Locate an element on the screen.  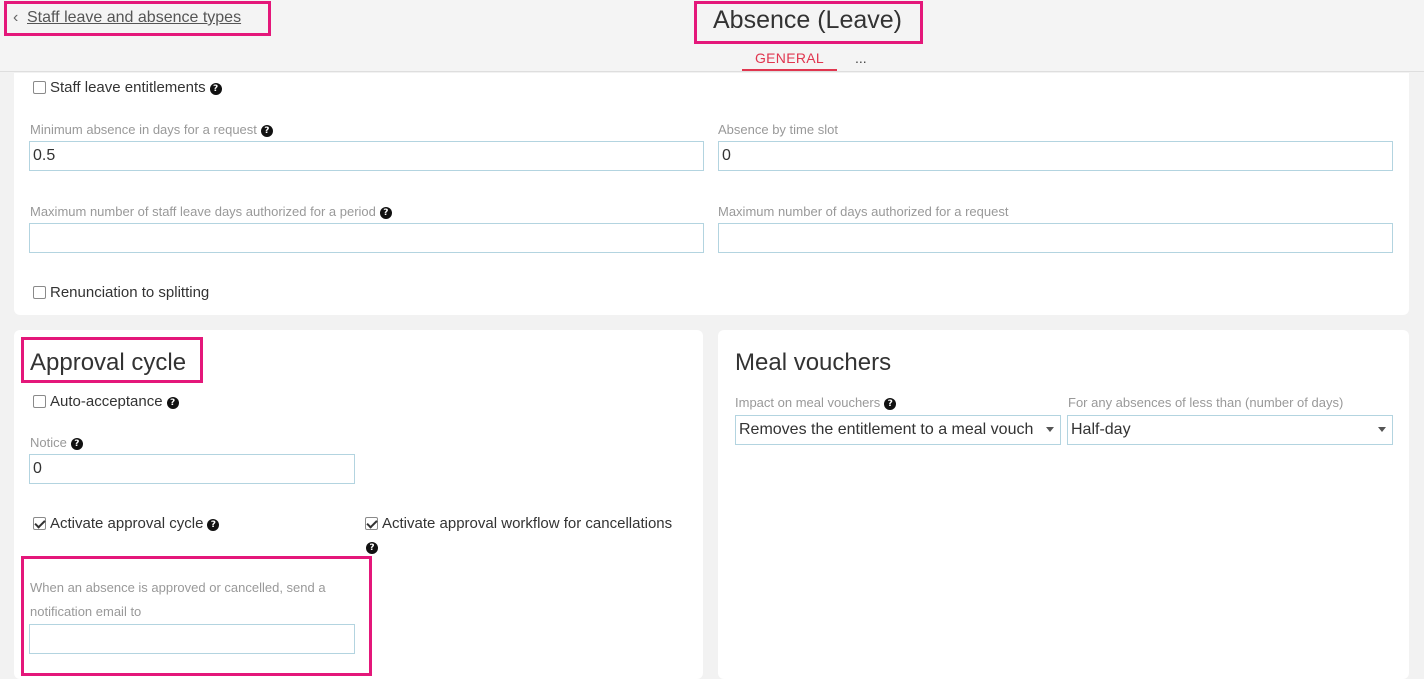
notify-email-input is located at coordinates (192, 639).